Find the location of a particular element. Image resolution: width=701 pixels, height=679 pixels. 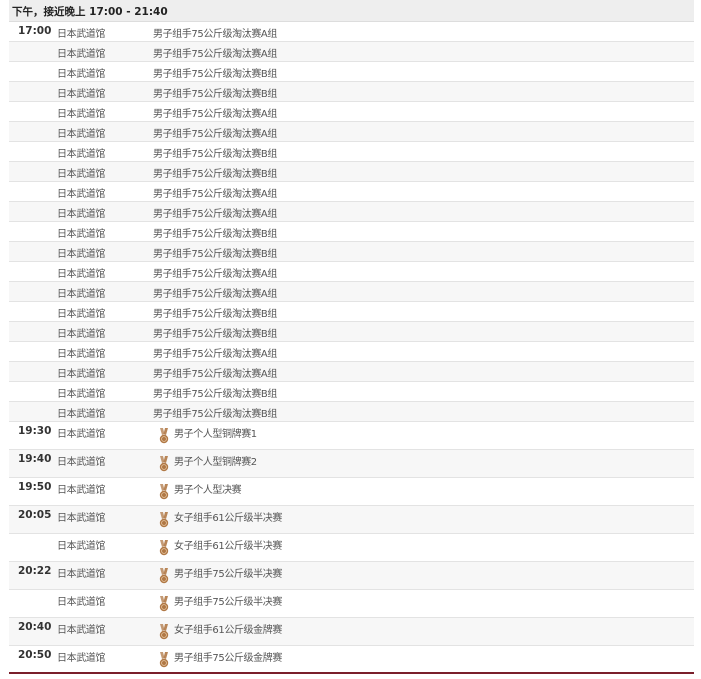

row-time: 20:22 is located at coordinates (35, 571).